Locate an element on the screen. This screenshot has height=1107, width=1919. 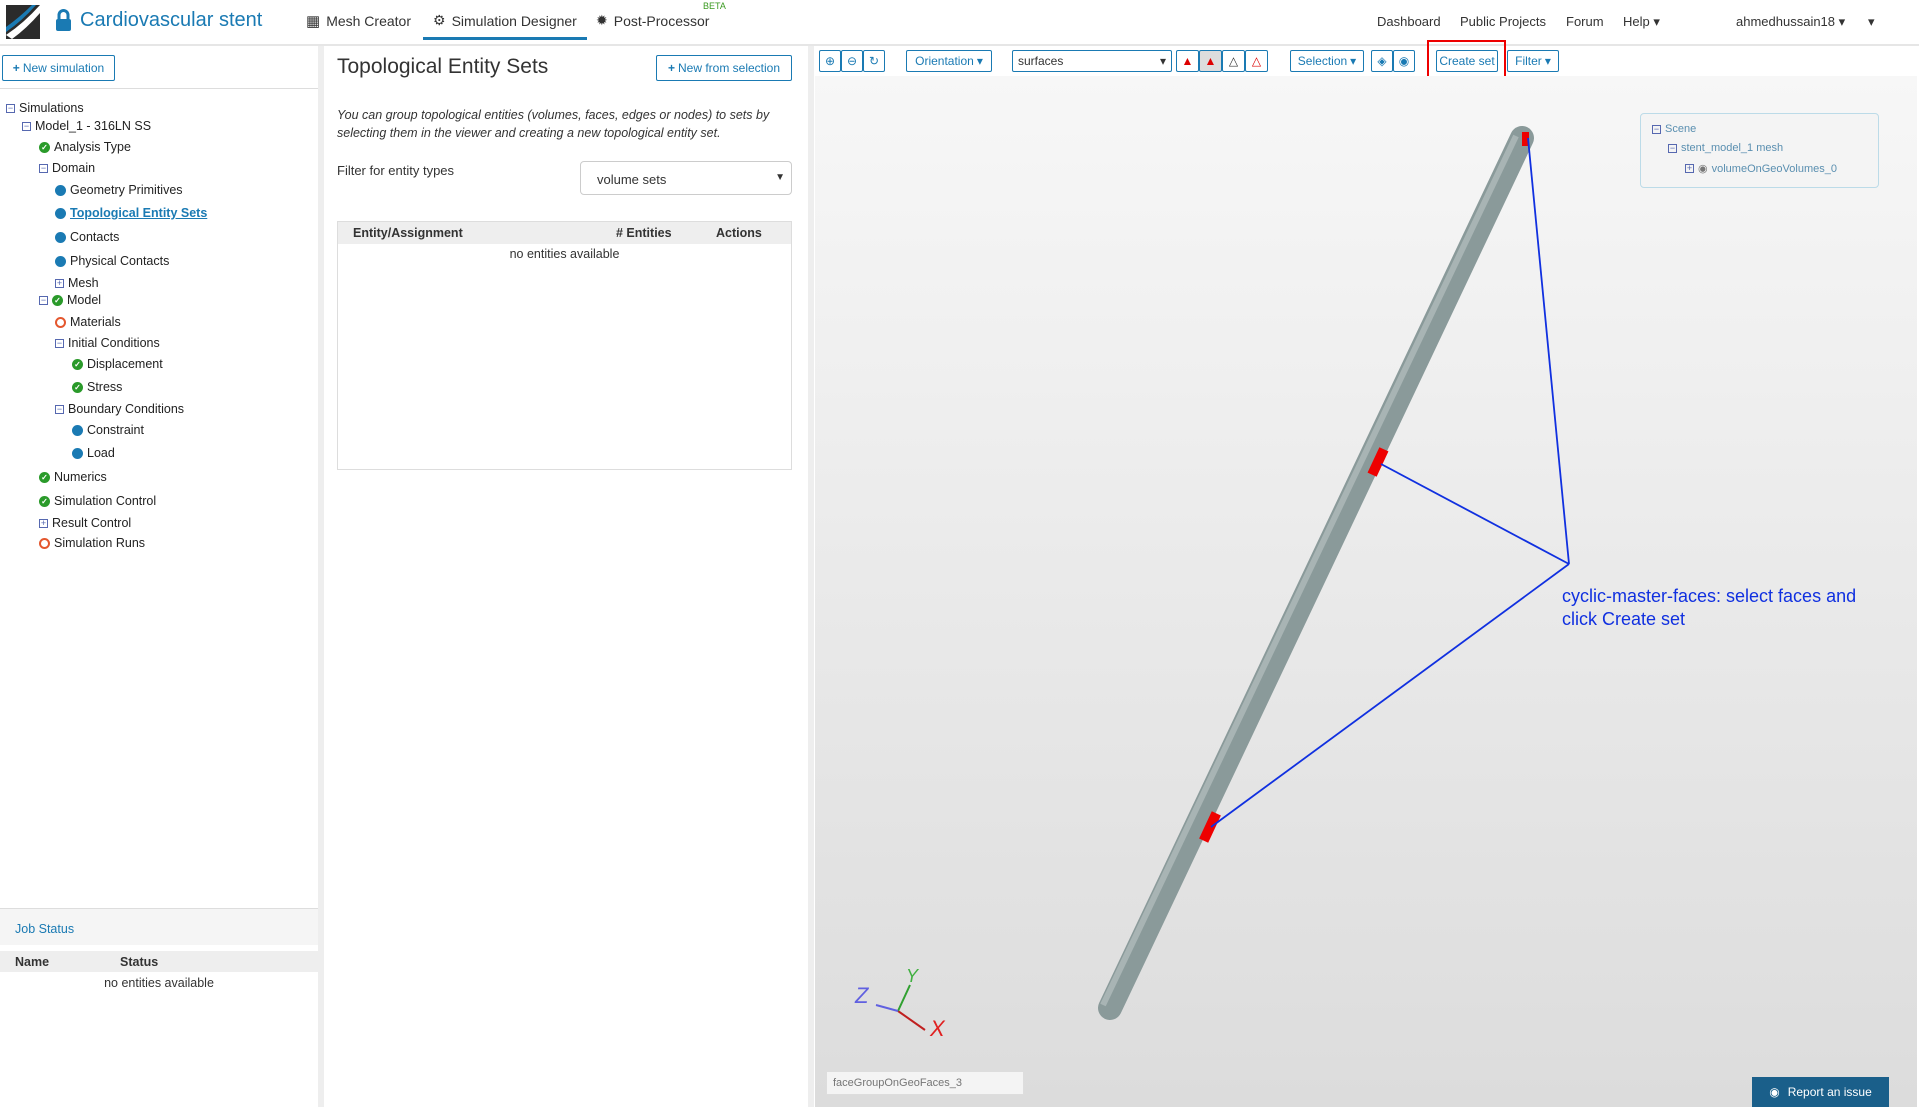
mesh-node: − stent_model_1 mesh is located at coordinates (1725, 148).